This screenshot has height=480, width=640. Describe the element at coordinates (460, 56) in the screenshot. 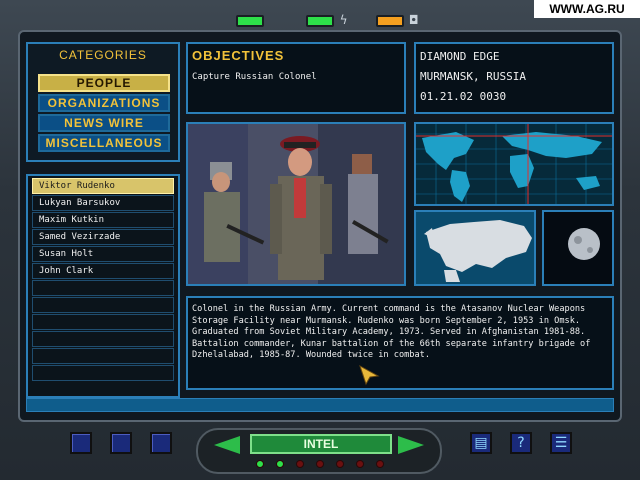

I see `mission-name: DIAMOND EDGE` at that location.